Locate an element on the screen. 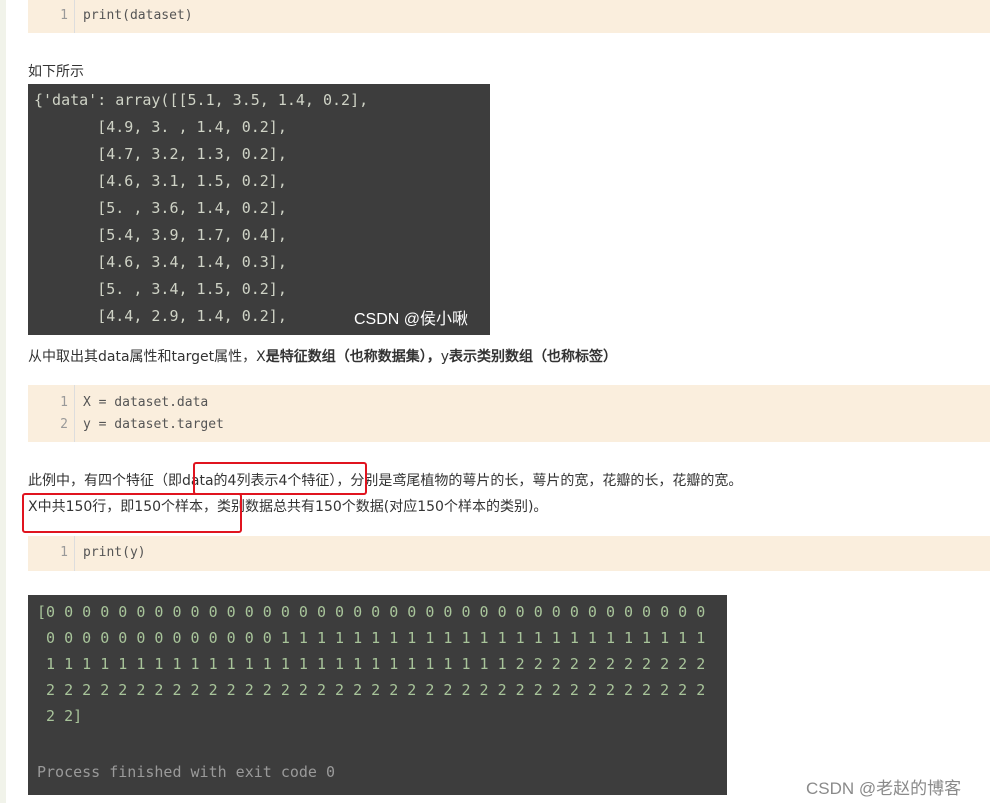  console-status: Process finished with exit code 0 is located at coordinates (186, 772).